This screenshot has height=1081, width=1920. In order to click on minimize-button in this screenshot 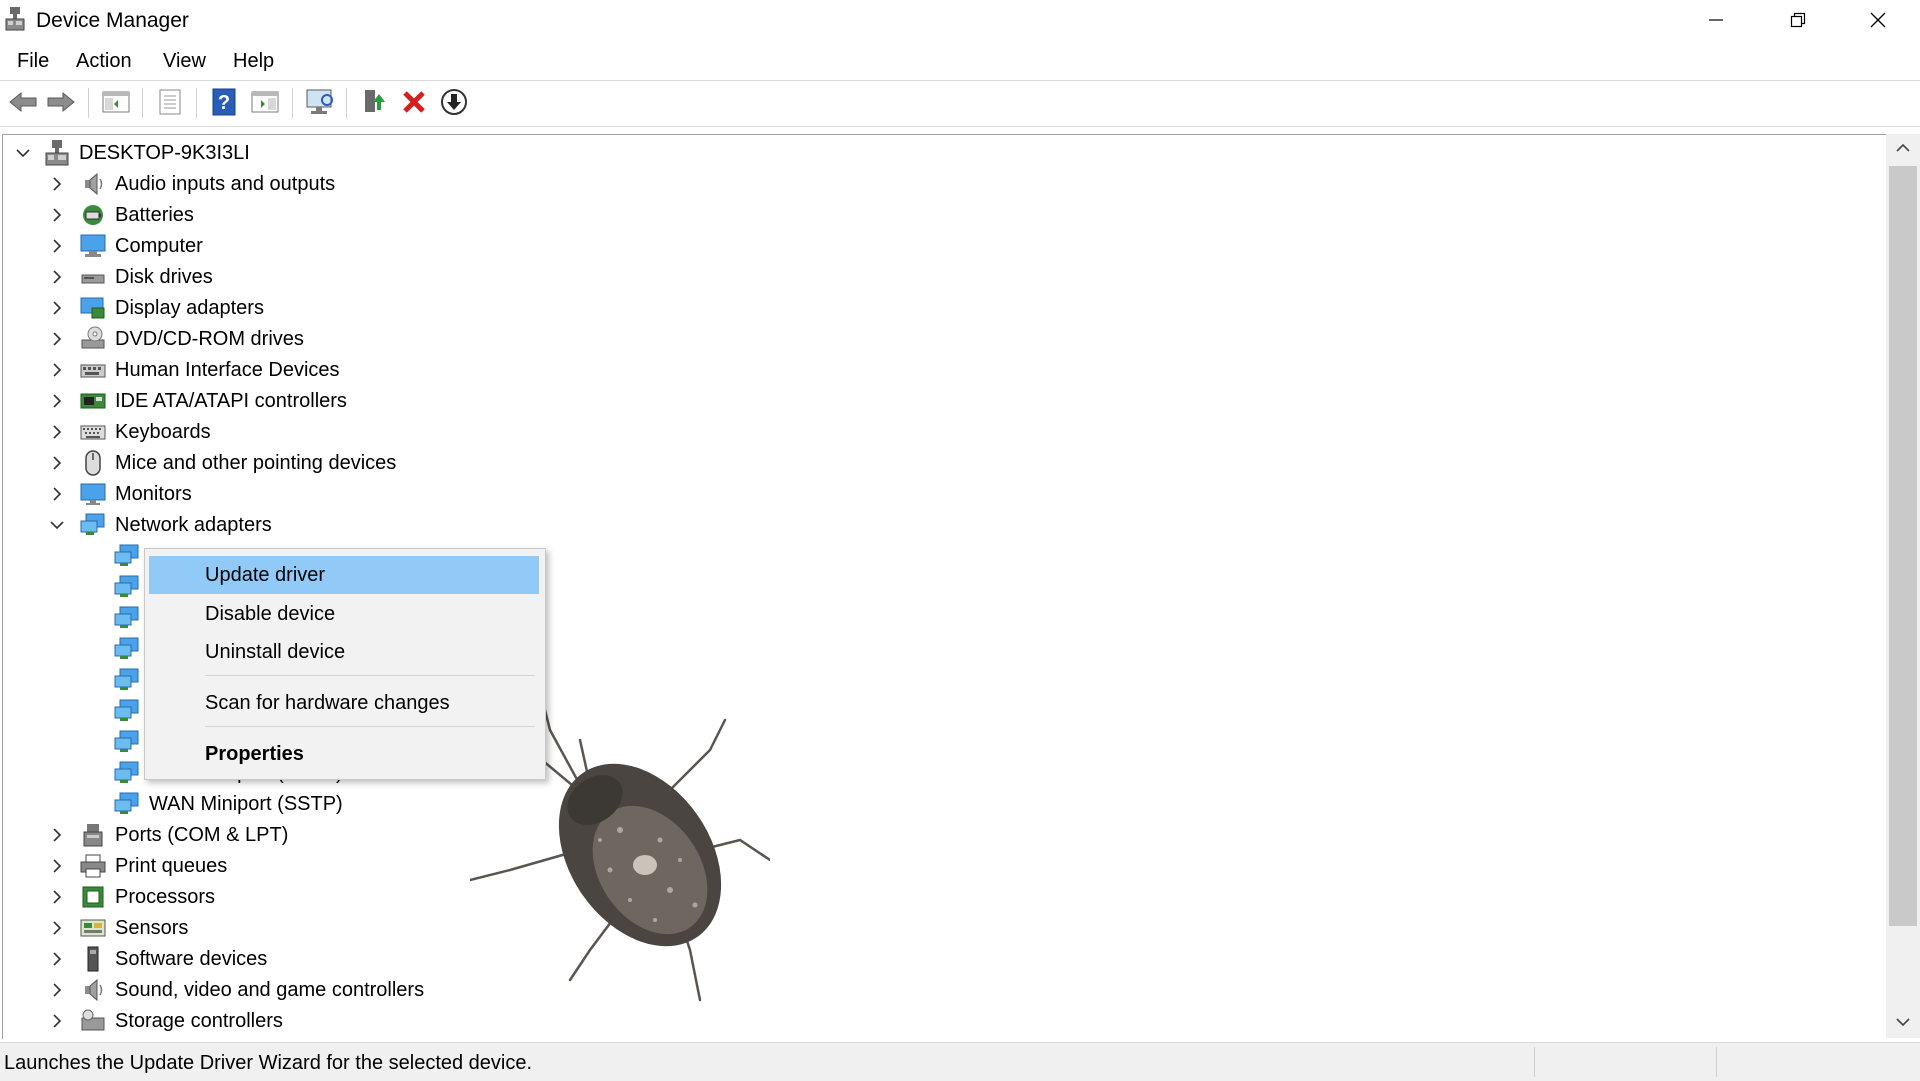, I will do `click(1716, 20)`.